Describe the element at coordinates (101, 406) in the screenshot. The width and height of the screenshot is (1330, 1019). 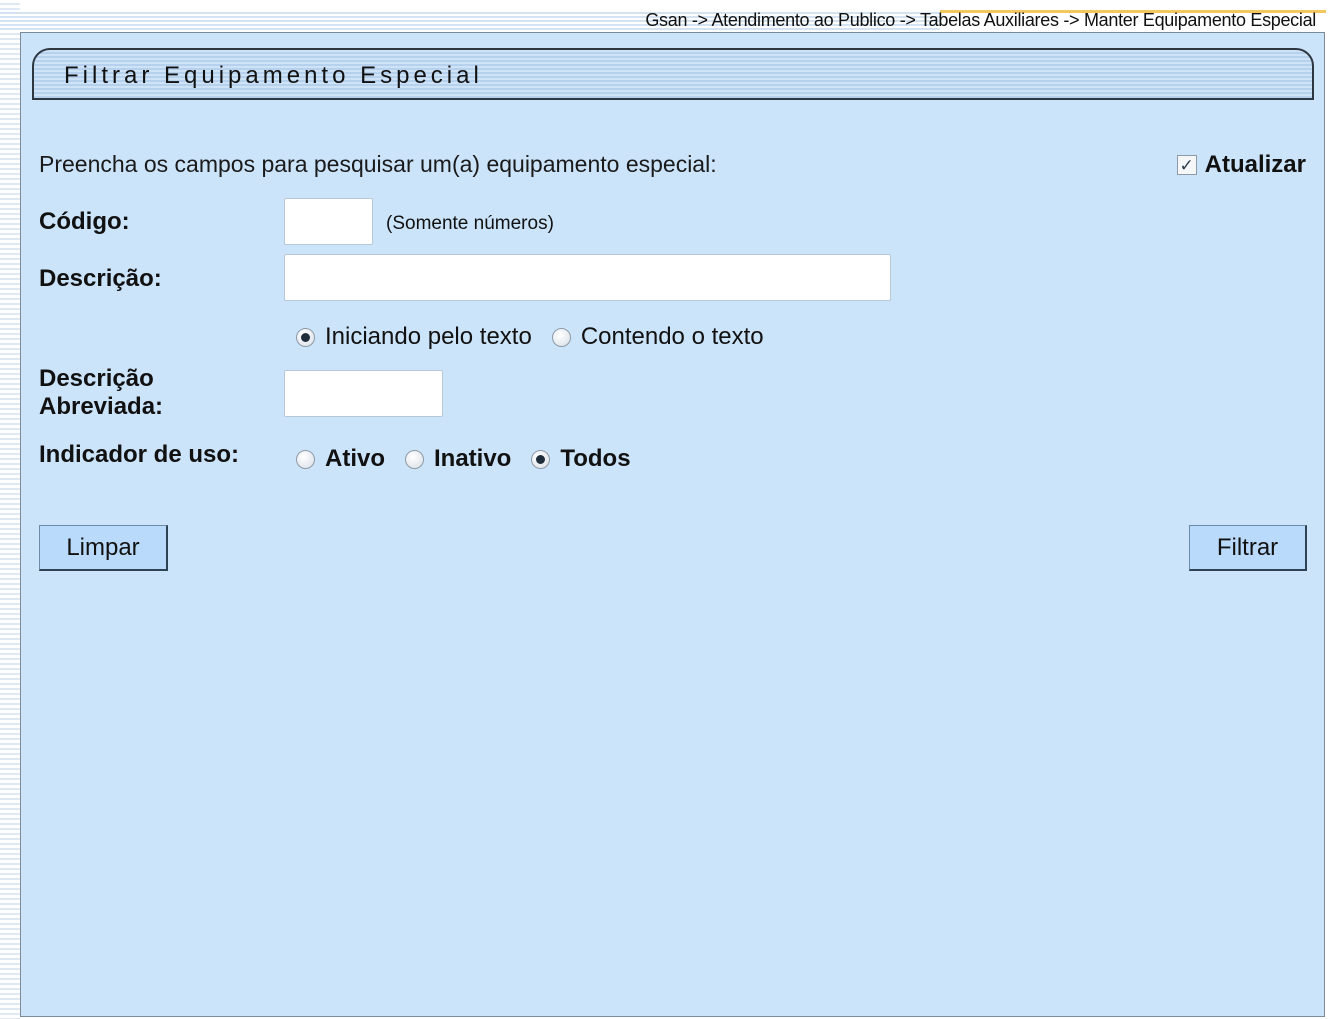
I see `descricao-abreviada-label-line2: Abreviada:` at that location.